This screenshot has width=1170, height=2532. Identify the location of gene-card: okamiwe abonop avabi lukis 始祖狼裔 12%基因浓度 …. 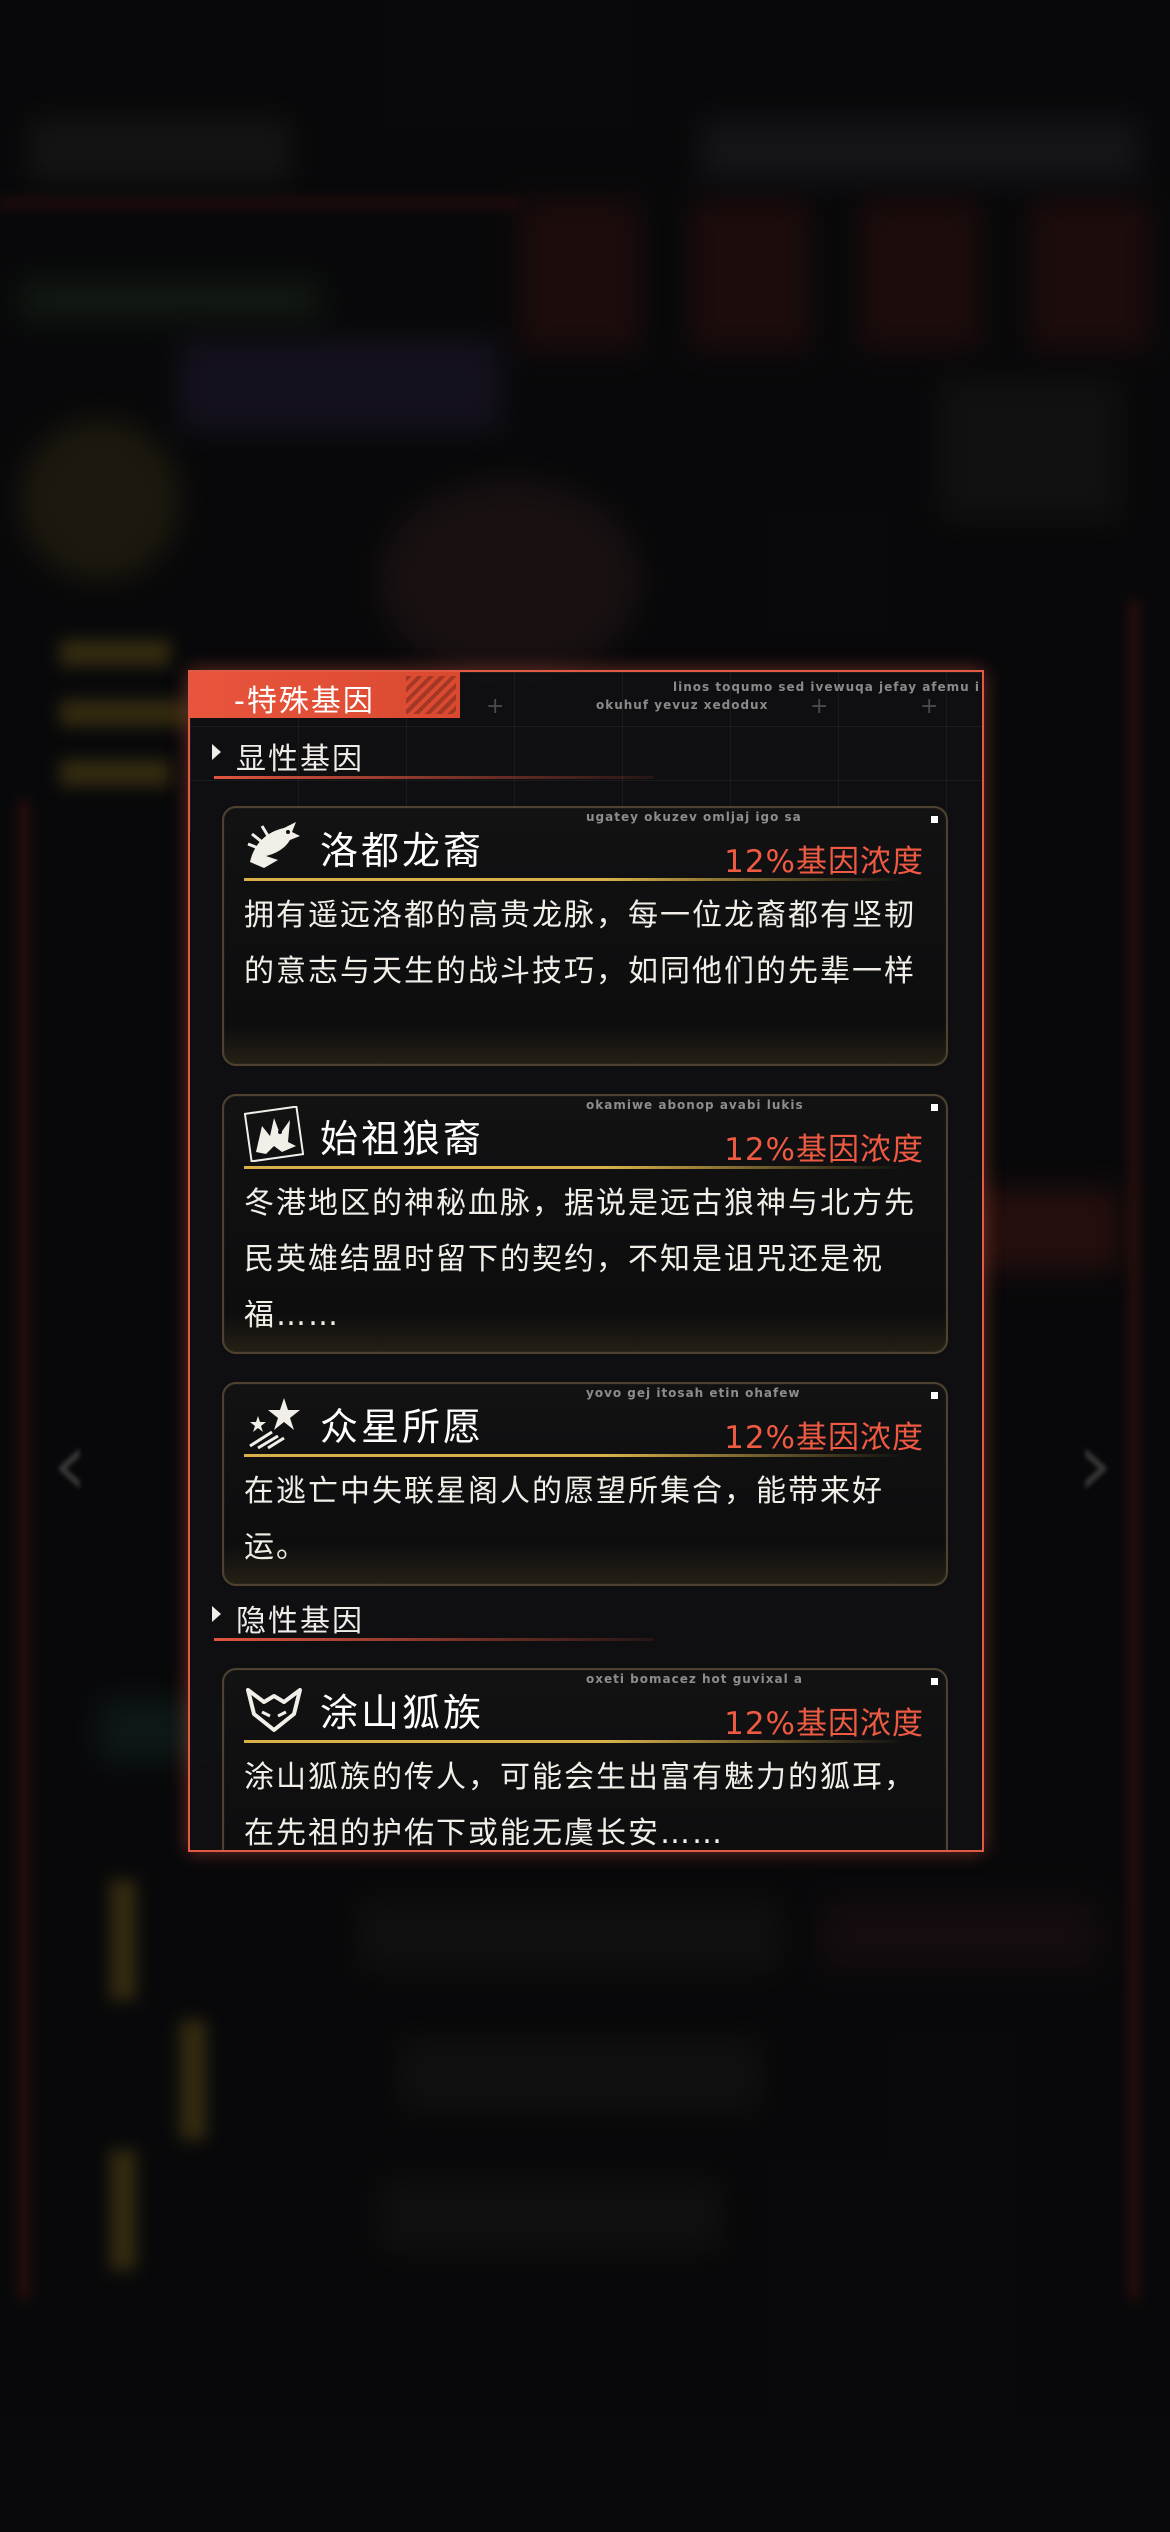
(585, 1224).